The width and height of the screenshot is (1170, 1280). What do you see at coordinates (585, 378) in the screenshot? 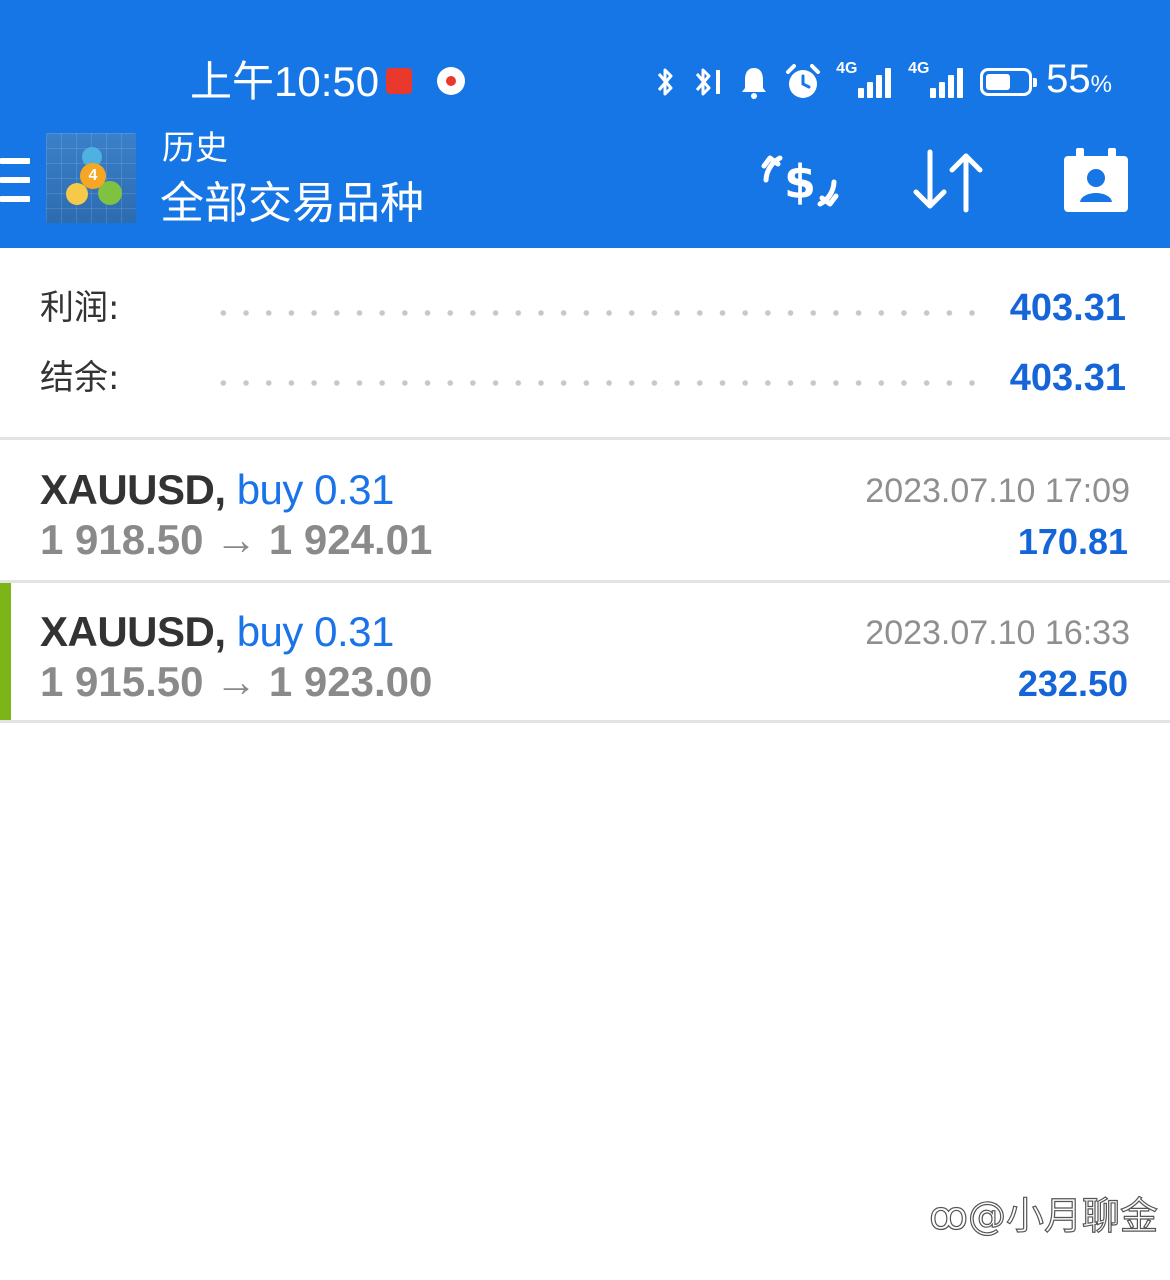
I see `balance-row: 结余: 403.31` at bounding box center [585, 378].